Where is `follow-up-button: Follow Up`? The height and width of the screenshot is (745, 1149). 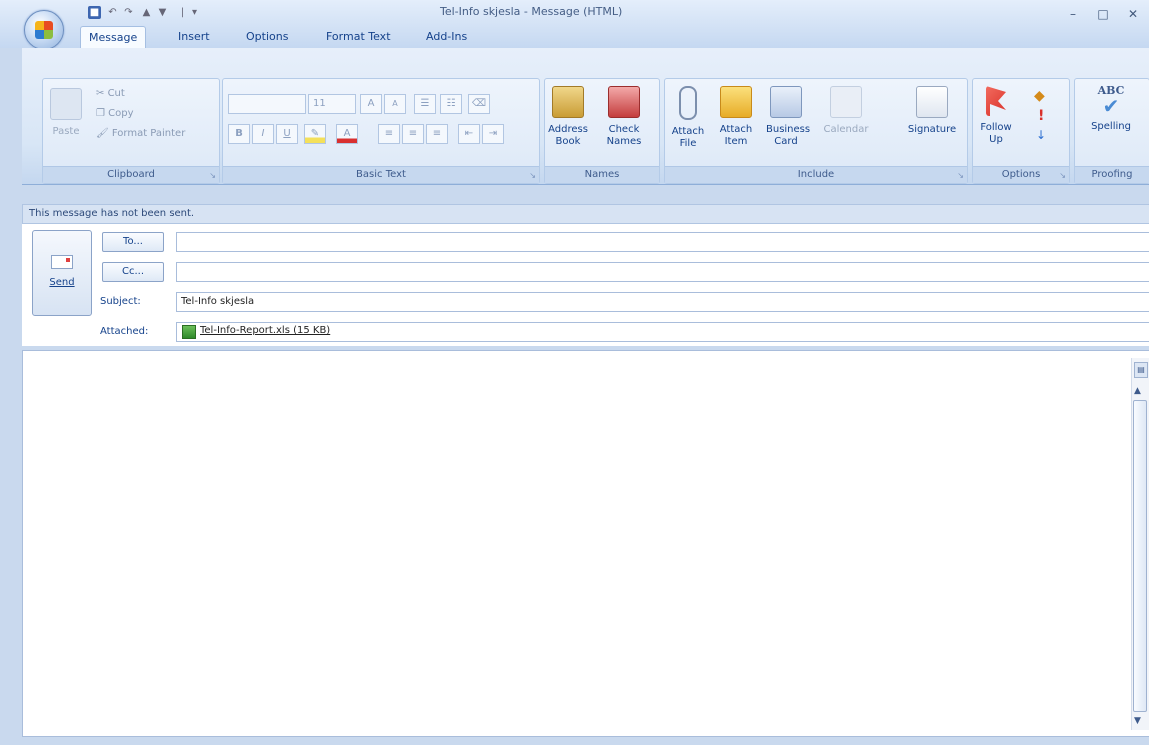 follow-up-button: Follow Up is located at coordinates (996, 116).